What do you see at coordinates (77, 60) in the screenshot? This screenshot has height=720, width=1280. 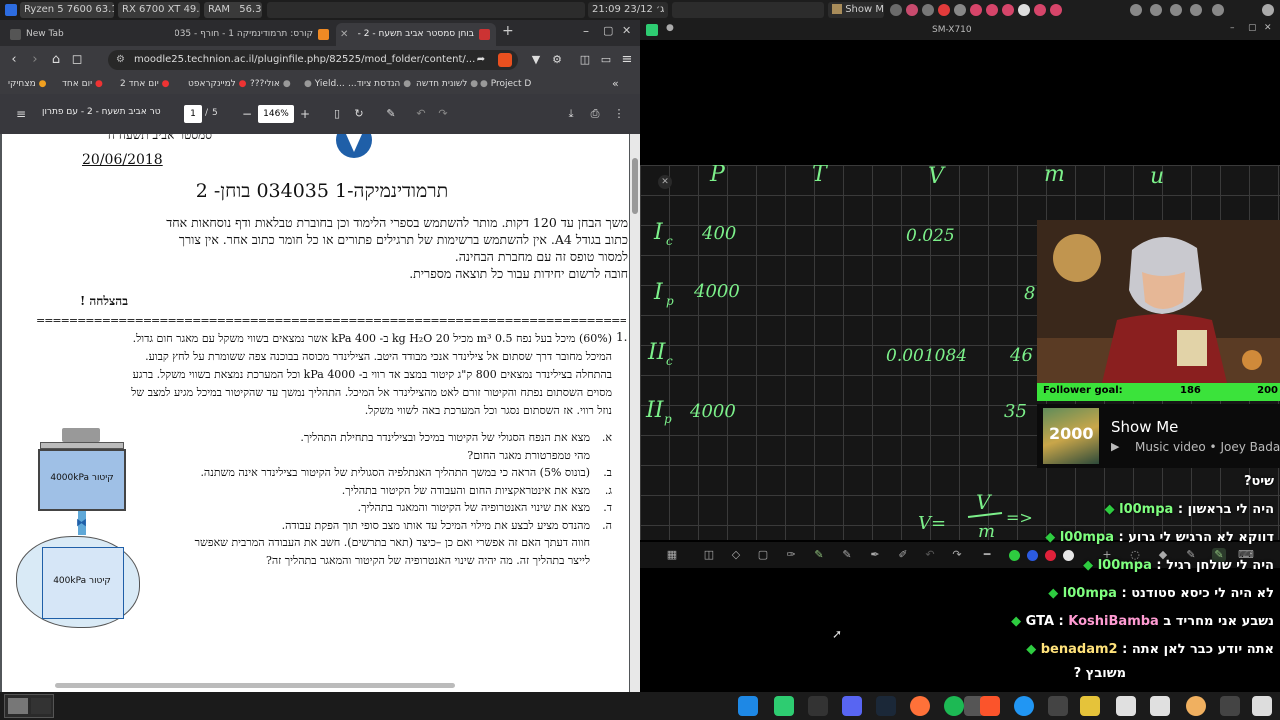 I see `bookmark-icon: ◻` at bounding box center [77, 60].